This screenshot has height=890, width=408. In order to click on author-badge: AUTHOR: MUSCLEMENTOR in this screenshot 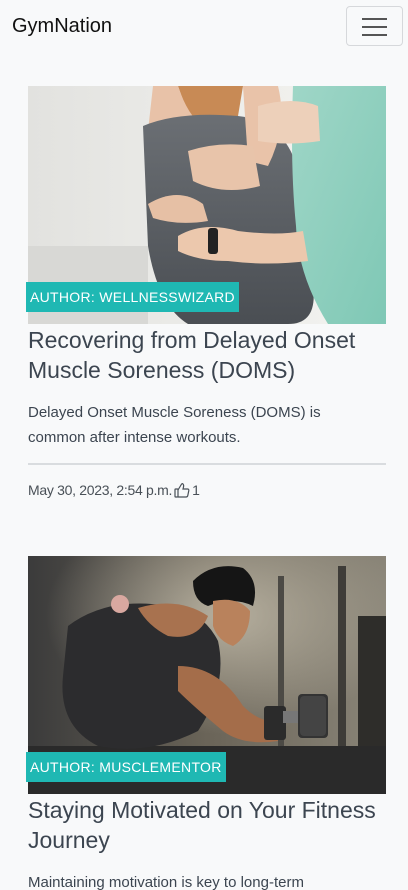, I will do `click(126, 767)`.